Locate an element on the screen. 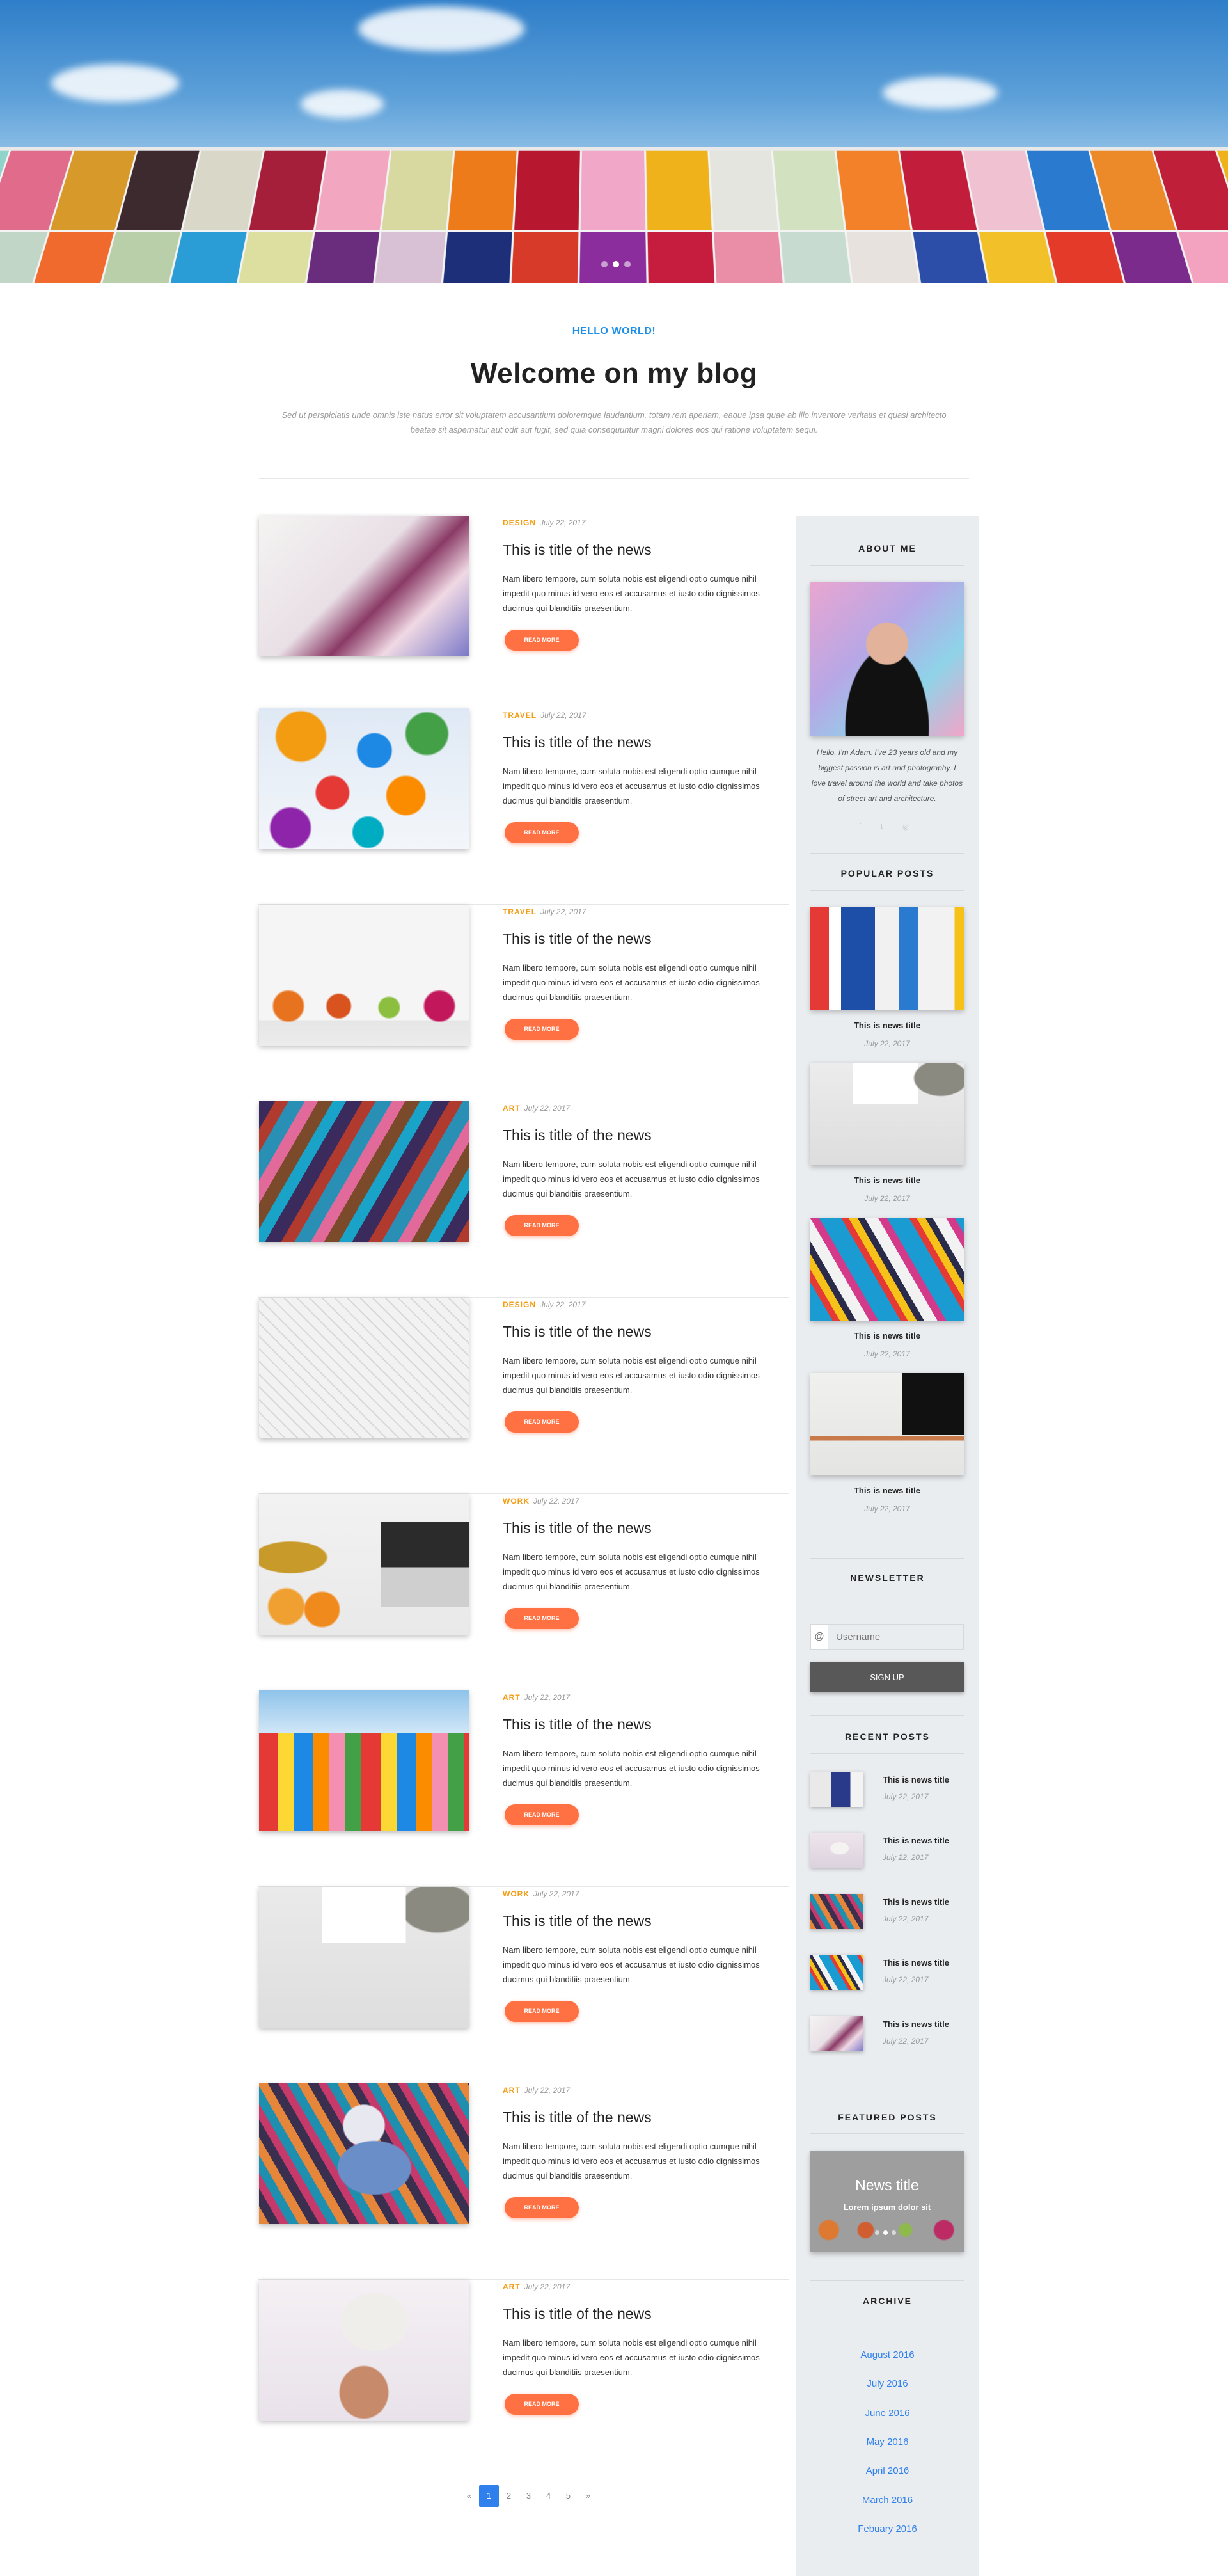  recent-post-date: July 22, 2017 is located at coordinates (906, 1797).